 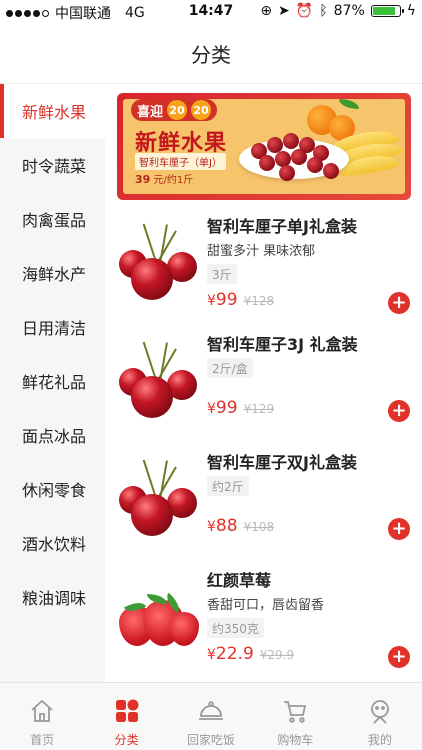 What do you see at coordinates (411, 11) in the screenshot?
I see `charging-icon: ϟ` at bounding box center [411, 11].